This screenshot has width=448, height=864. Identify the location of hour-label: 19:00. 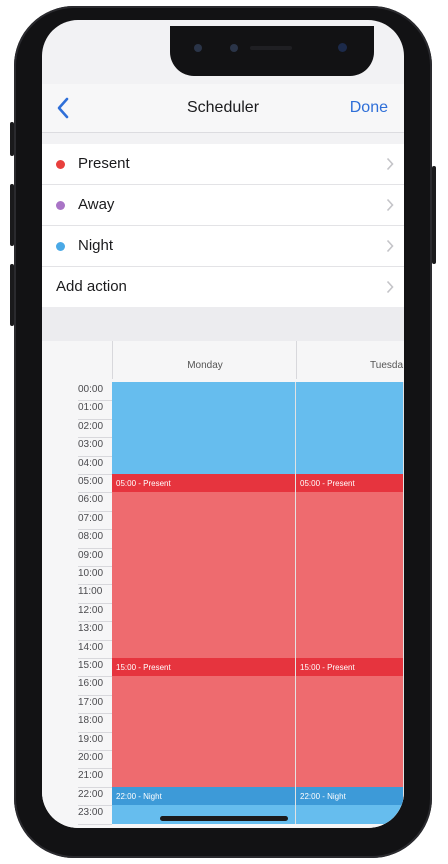
(91, 739).